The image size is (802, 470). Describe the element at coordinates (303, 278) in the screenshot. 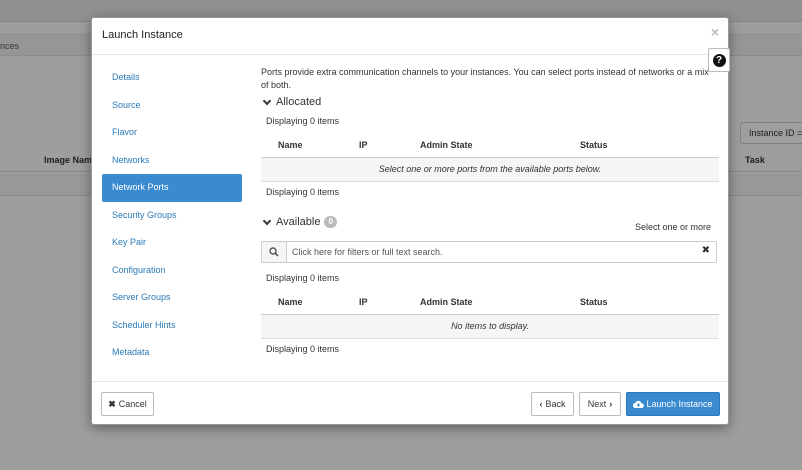

I see `available-count-top: Displaying 0 items` at that location.